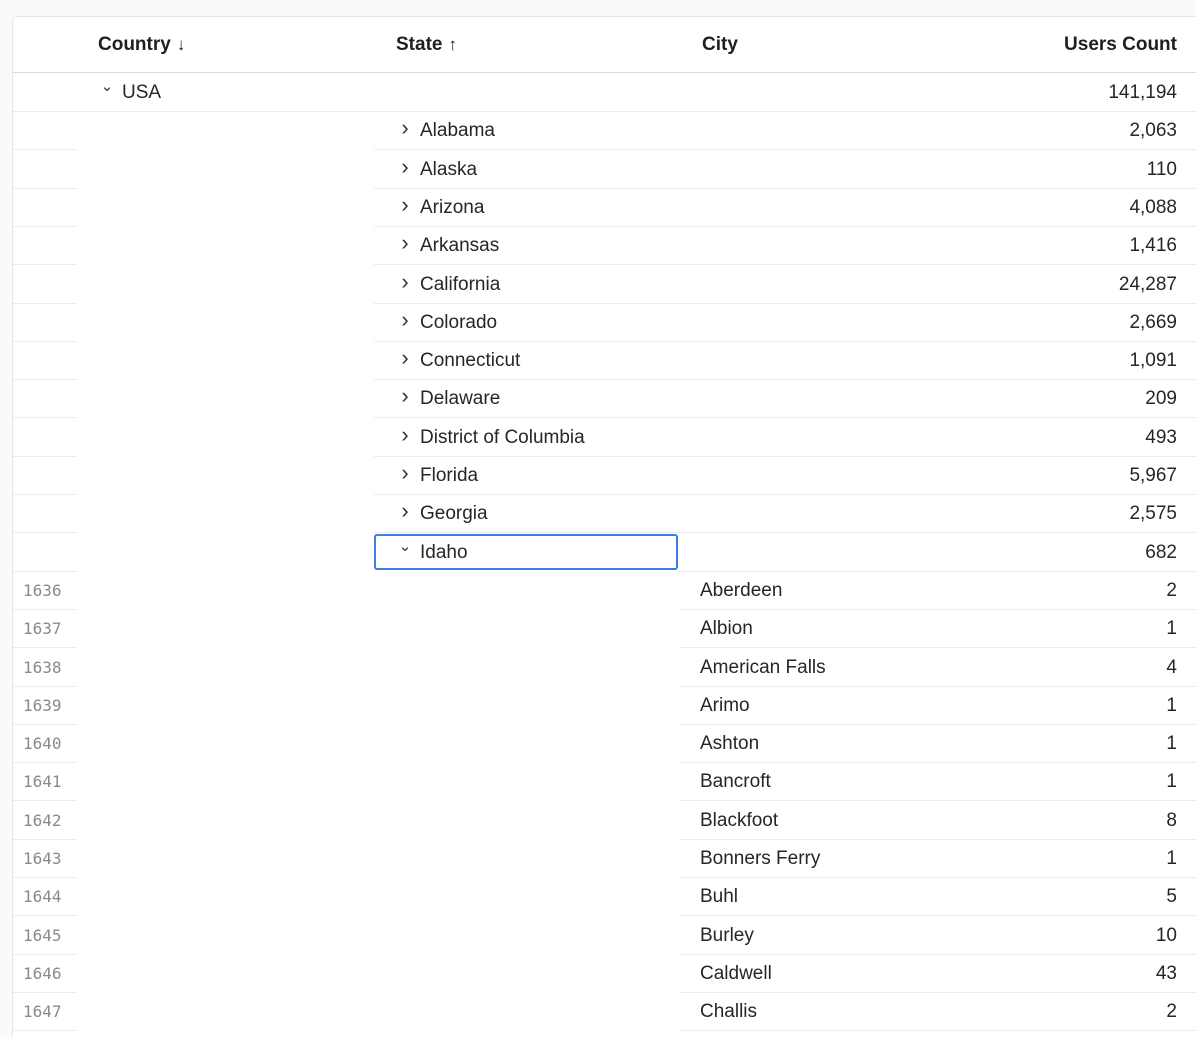 This screenshot has height=1037, width=1196. What do you see at coordinates (729, 744) in the screenshot?
I see `city-cell: Ashton` at bounding box center [729, 744].